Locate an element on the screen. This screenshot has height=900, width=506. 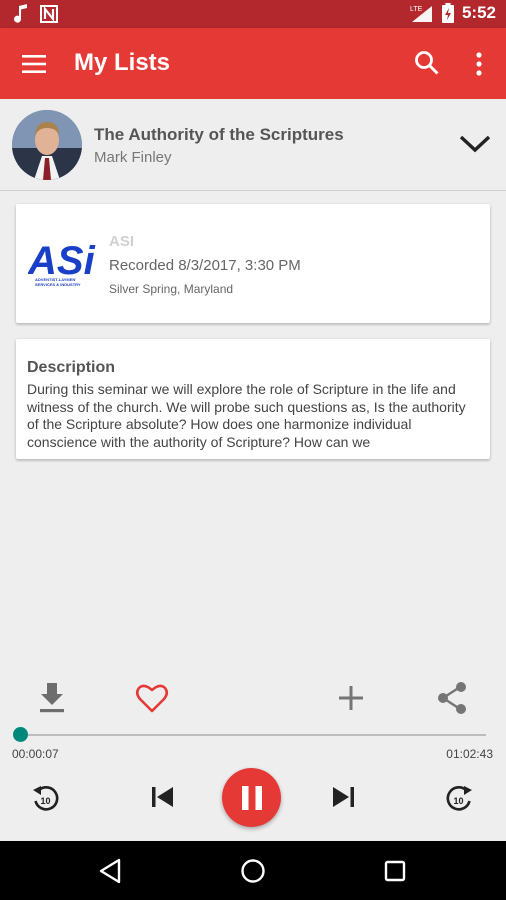
progress-area: 00:00:07 01:02:43 is located at coordinates (253, 746).